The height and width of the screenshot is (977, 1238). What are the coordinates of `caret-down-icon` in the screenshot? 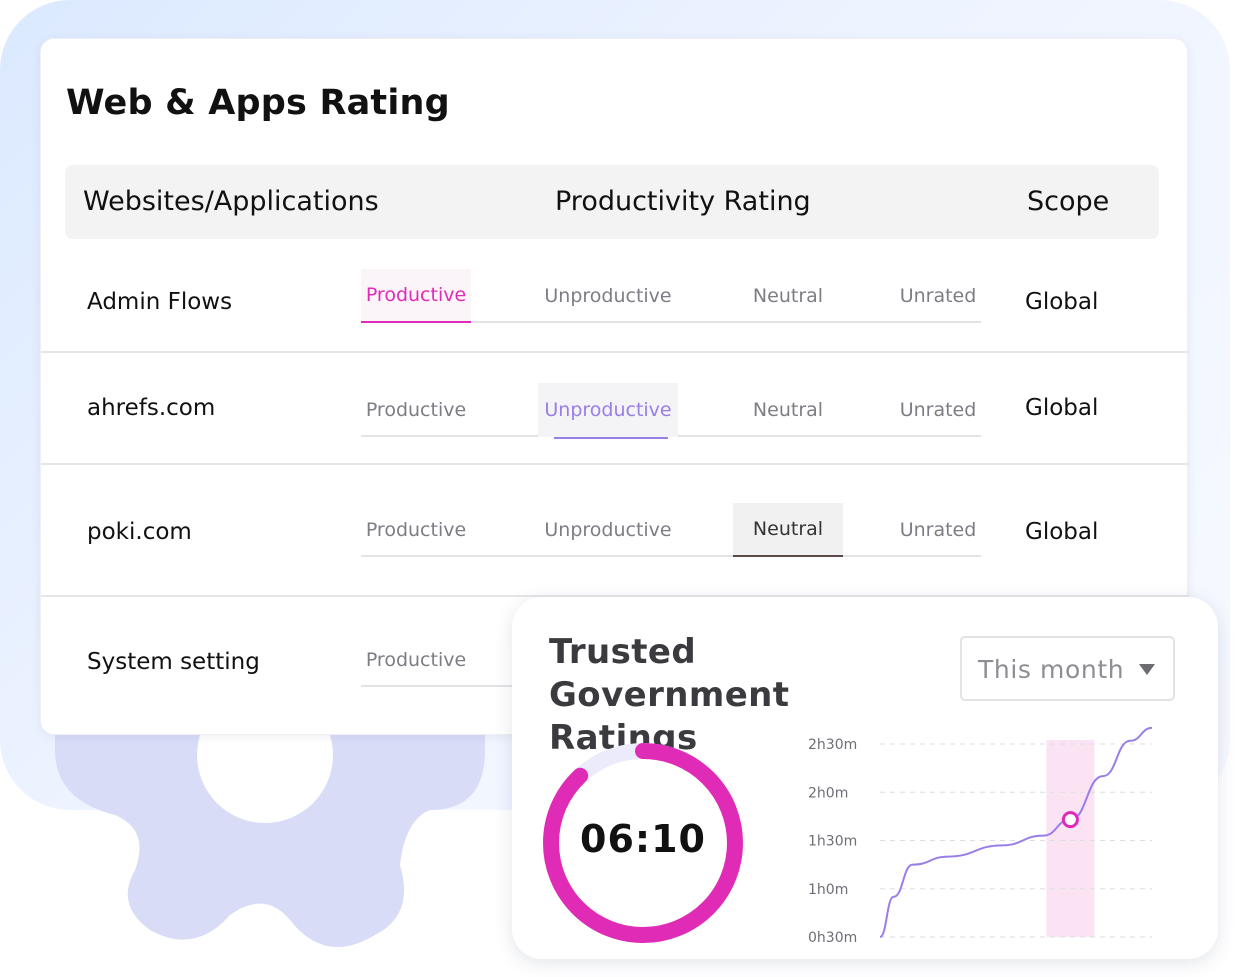 It's located at (1147, 669).